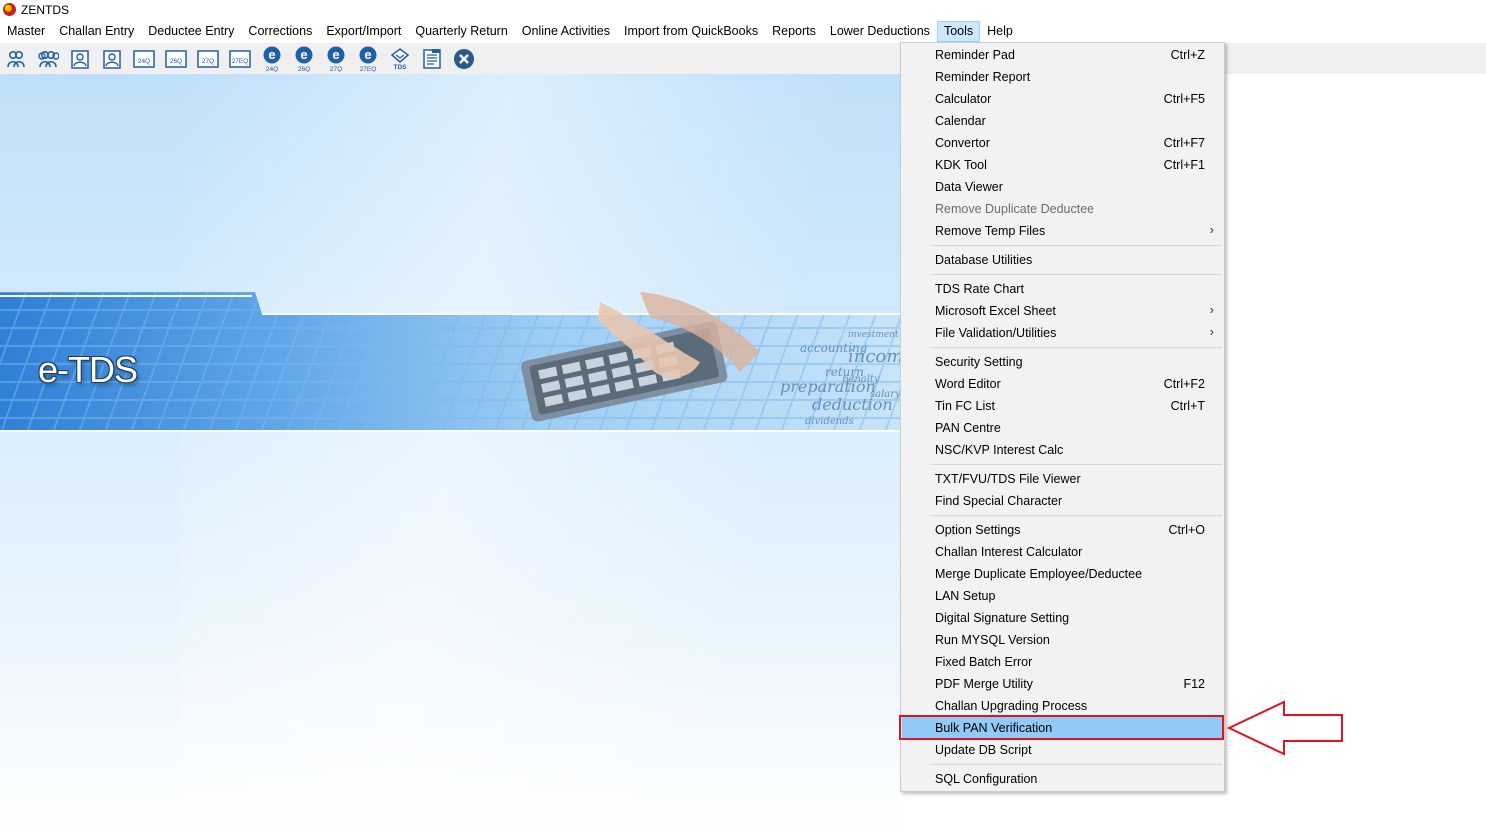 This screenshot has width=1486, height=840. What do you see at coordinates (566, 31) in the screenshot?
I see `menu-online-activities: Online Activities` at bounding box center [566, 31].